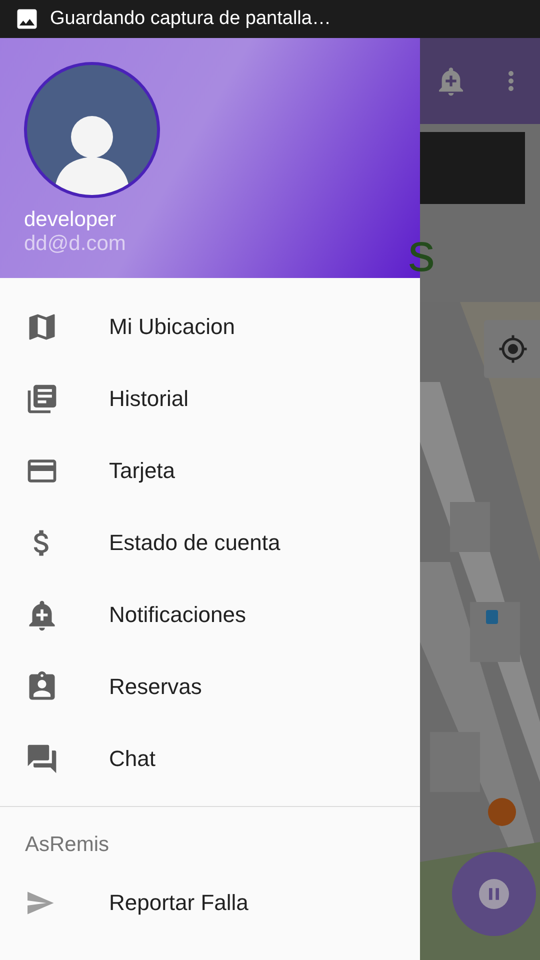 Image resolution: width=540 pixels, height=960 pixels. What do you see at coordinates (210, 543) in the screenshot?
I see `menu-item: Estado de cuenta` at bounding box center [210, 543].